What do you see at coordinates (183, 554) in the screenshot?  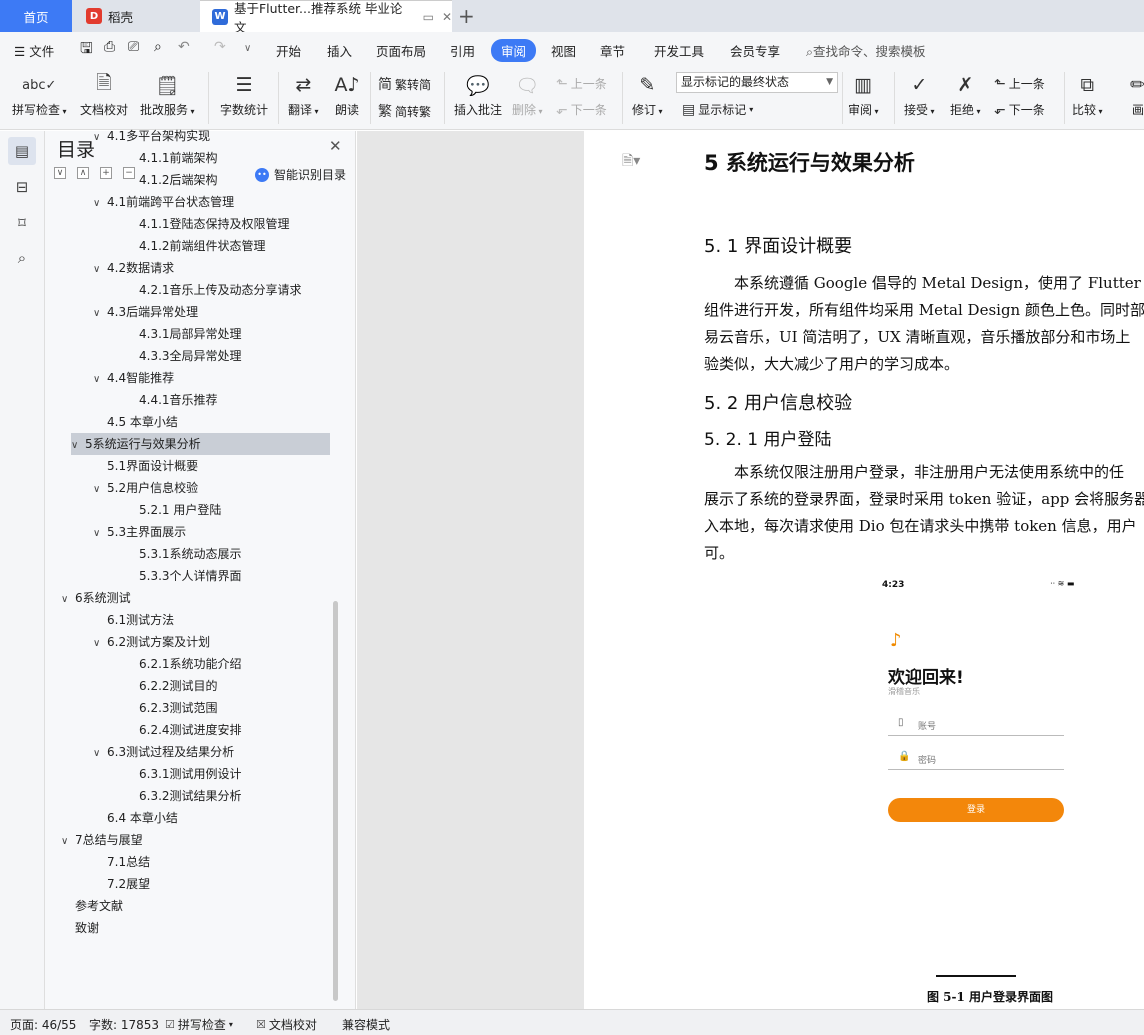 I see `toc-item: 5.3.1系统动态展示` at bounding box center [183, 554].